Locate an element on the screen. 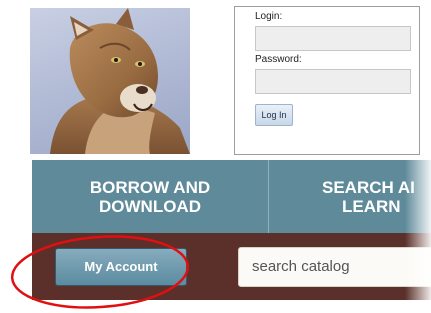  nav-borrow-and-download: BORROW AND DOWNLOAD is located at coordinates (150, 196).